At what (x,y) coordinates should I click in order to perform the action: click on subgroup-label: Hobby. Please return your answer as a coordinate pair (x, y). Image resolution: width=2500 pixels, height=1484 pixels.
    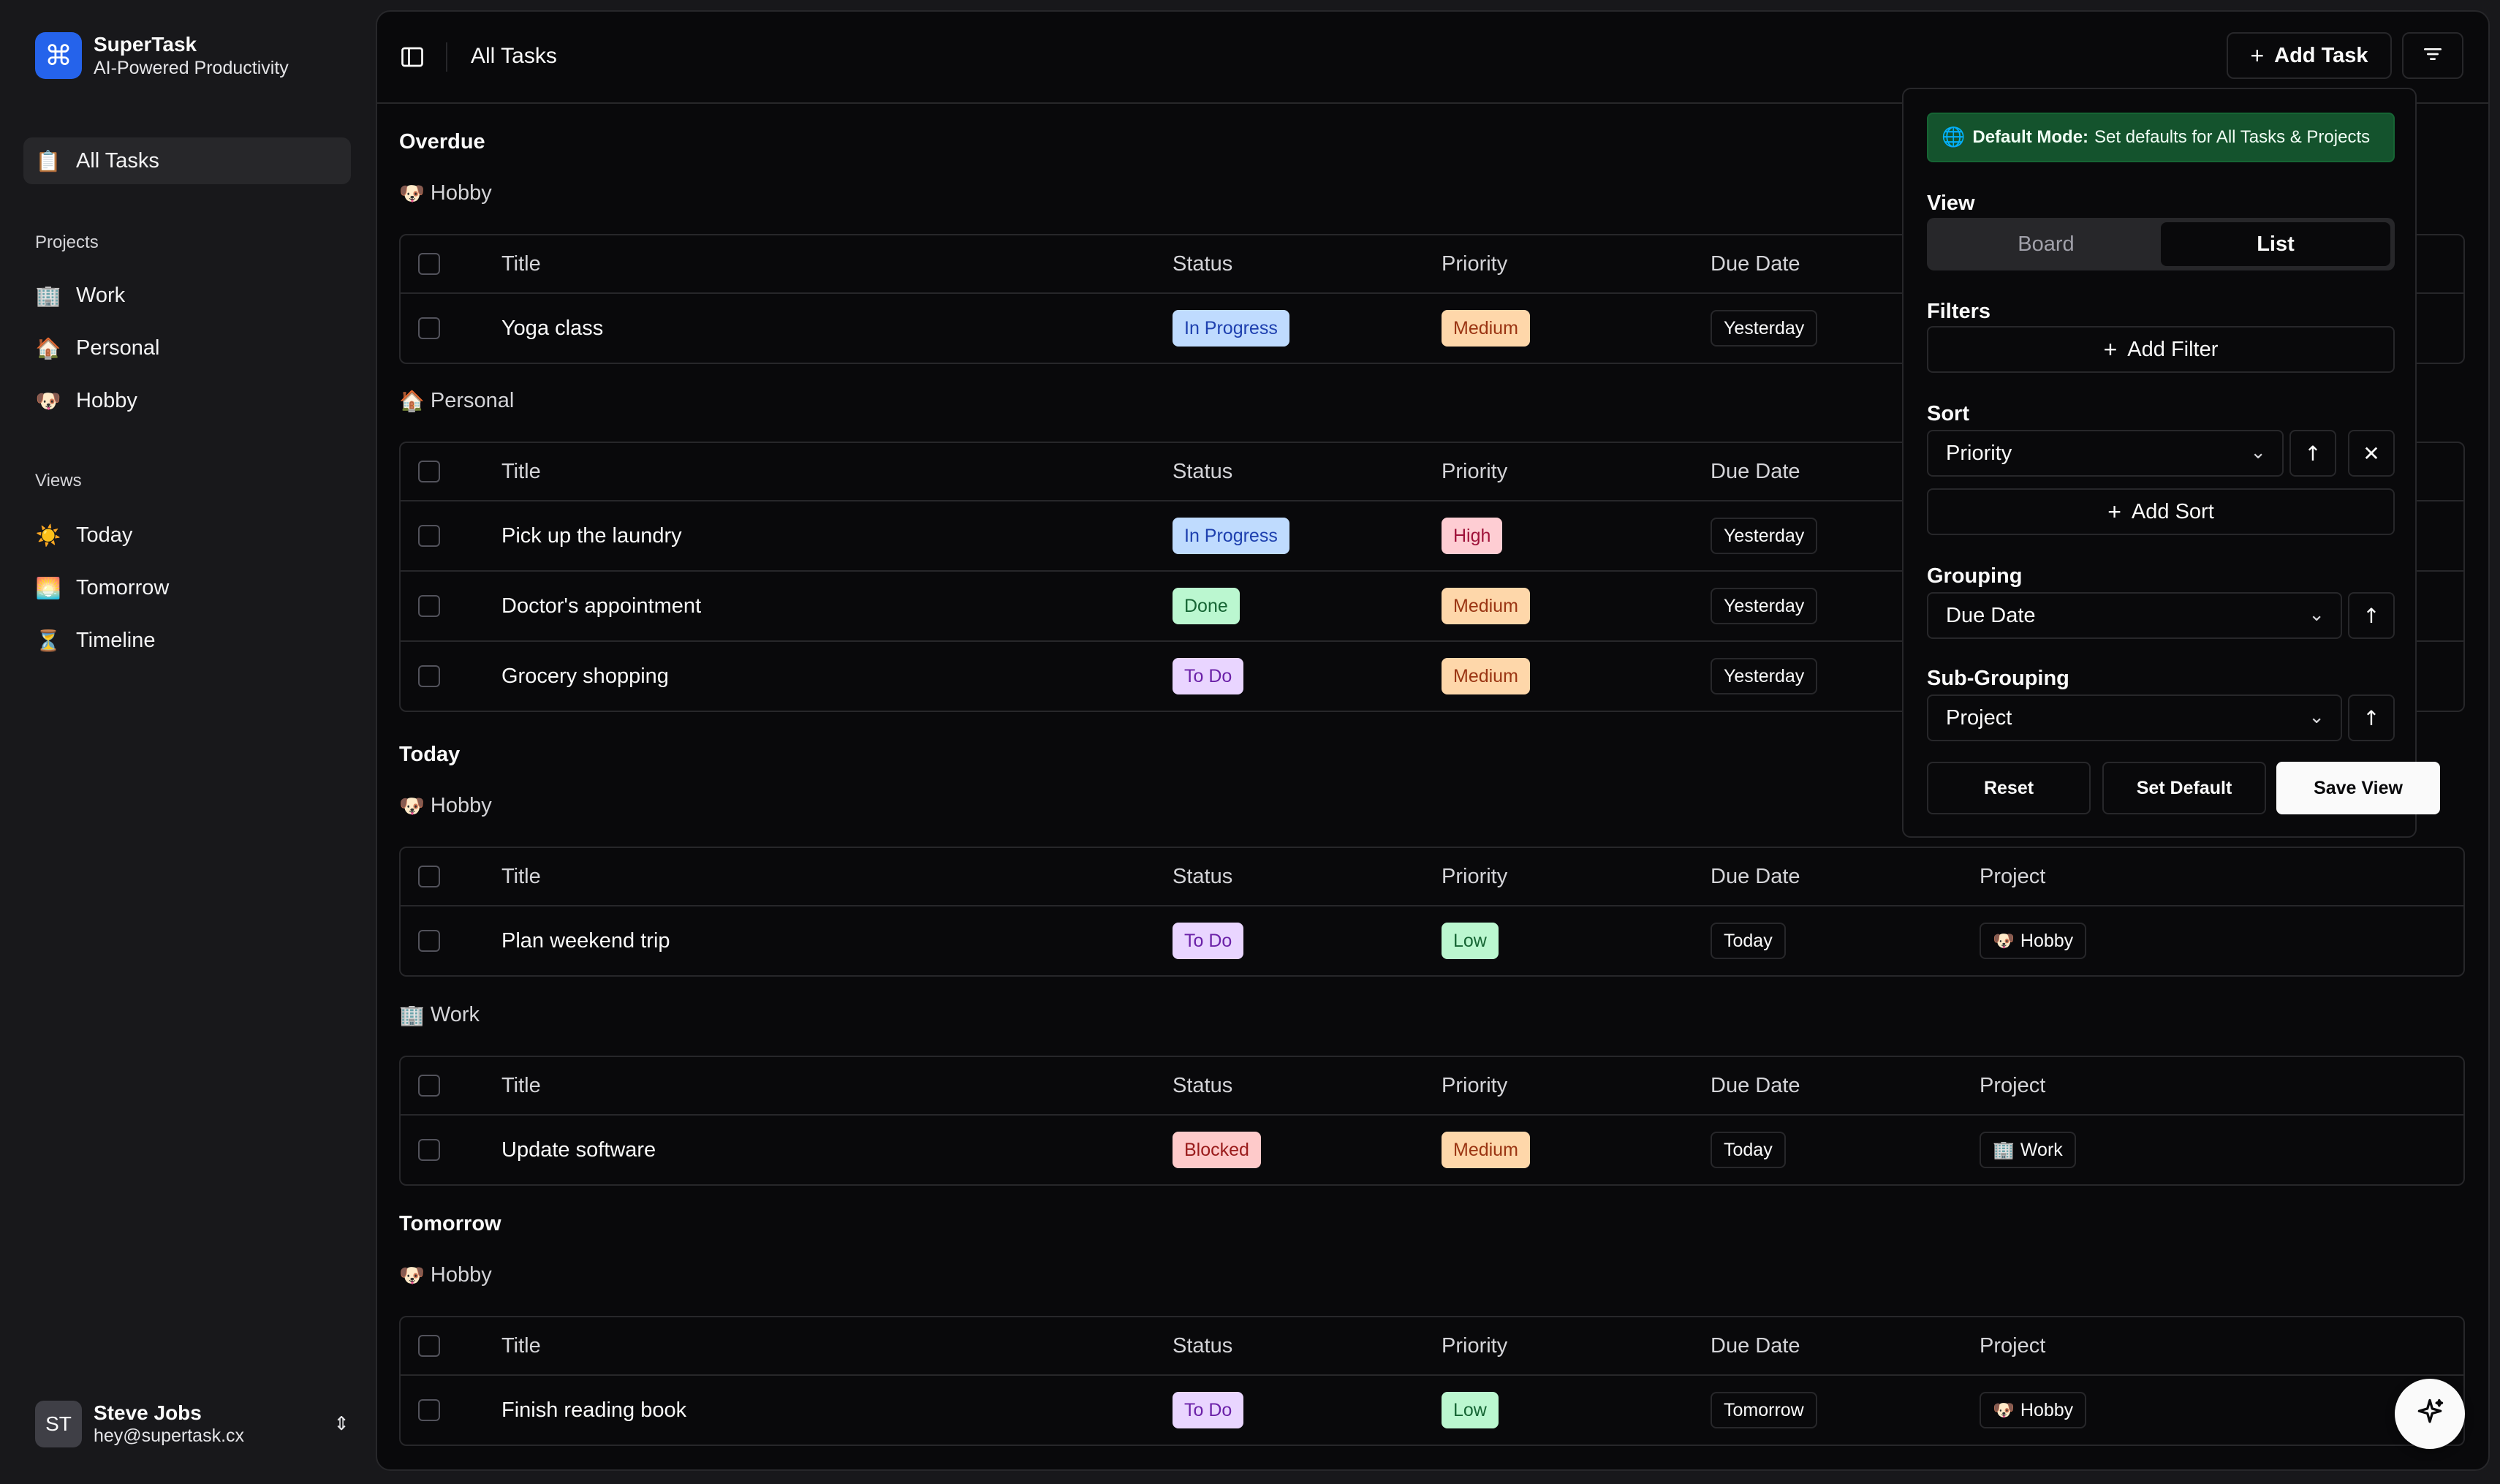
    Looking at the image, I should click on (461, 1275).